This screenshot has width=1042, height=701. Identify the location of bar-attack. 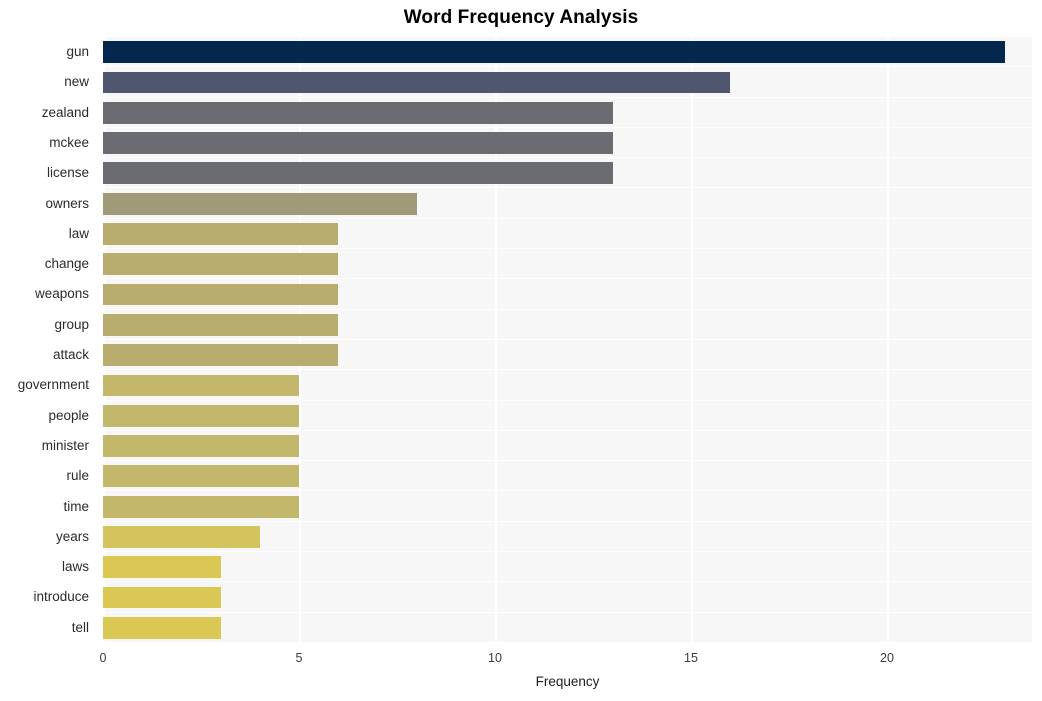
(221, 355).